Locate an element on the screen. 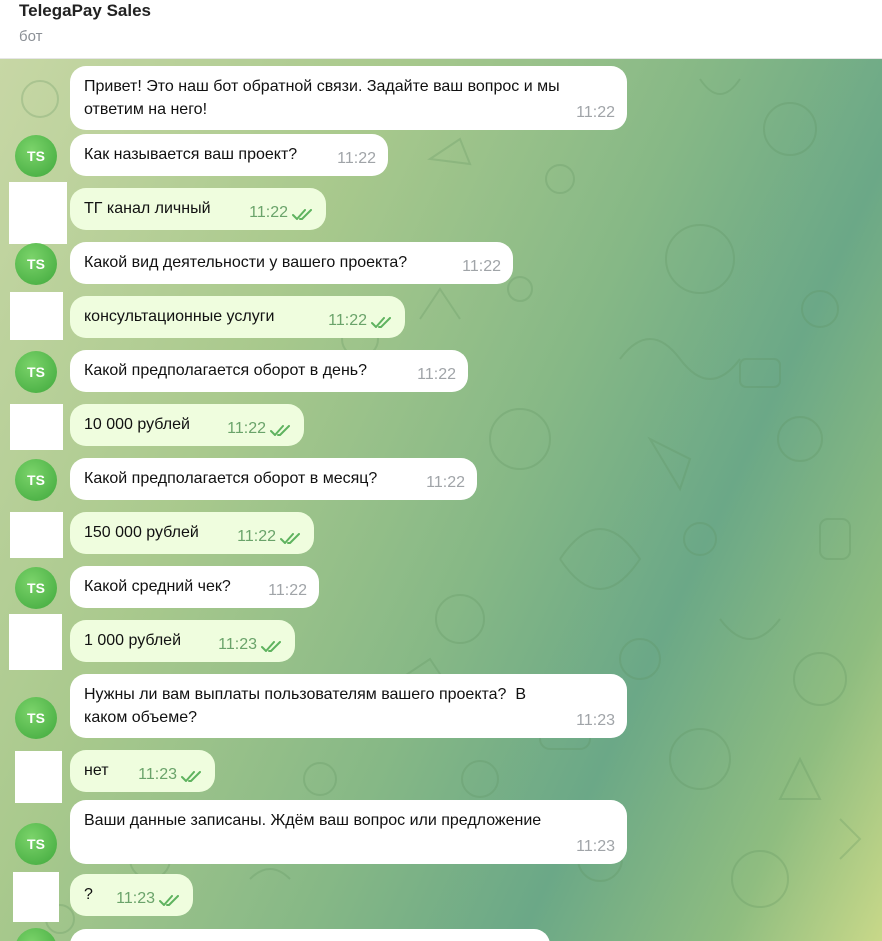 Image resolution: width=882 pixels, height=941 pixels. incoming-message: Какой предполагается оборот в день? 11:22 is located at coordinates (269, 371).